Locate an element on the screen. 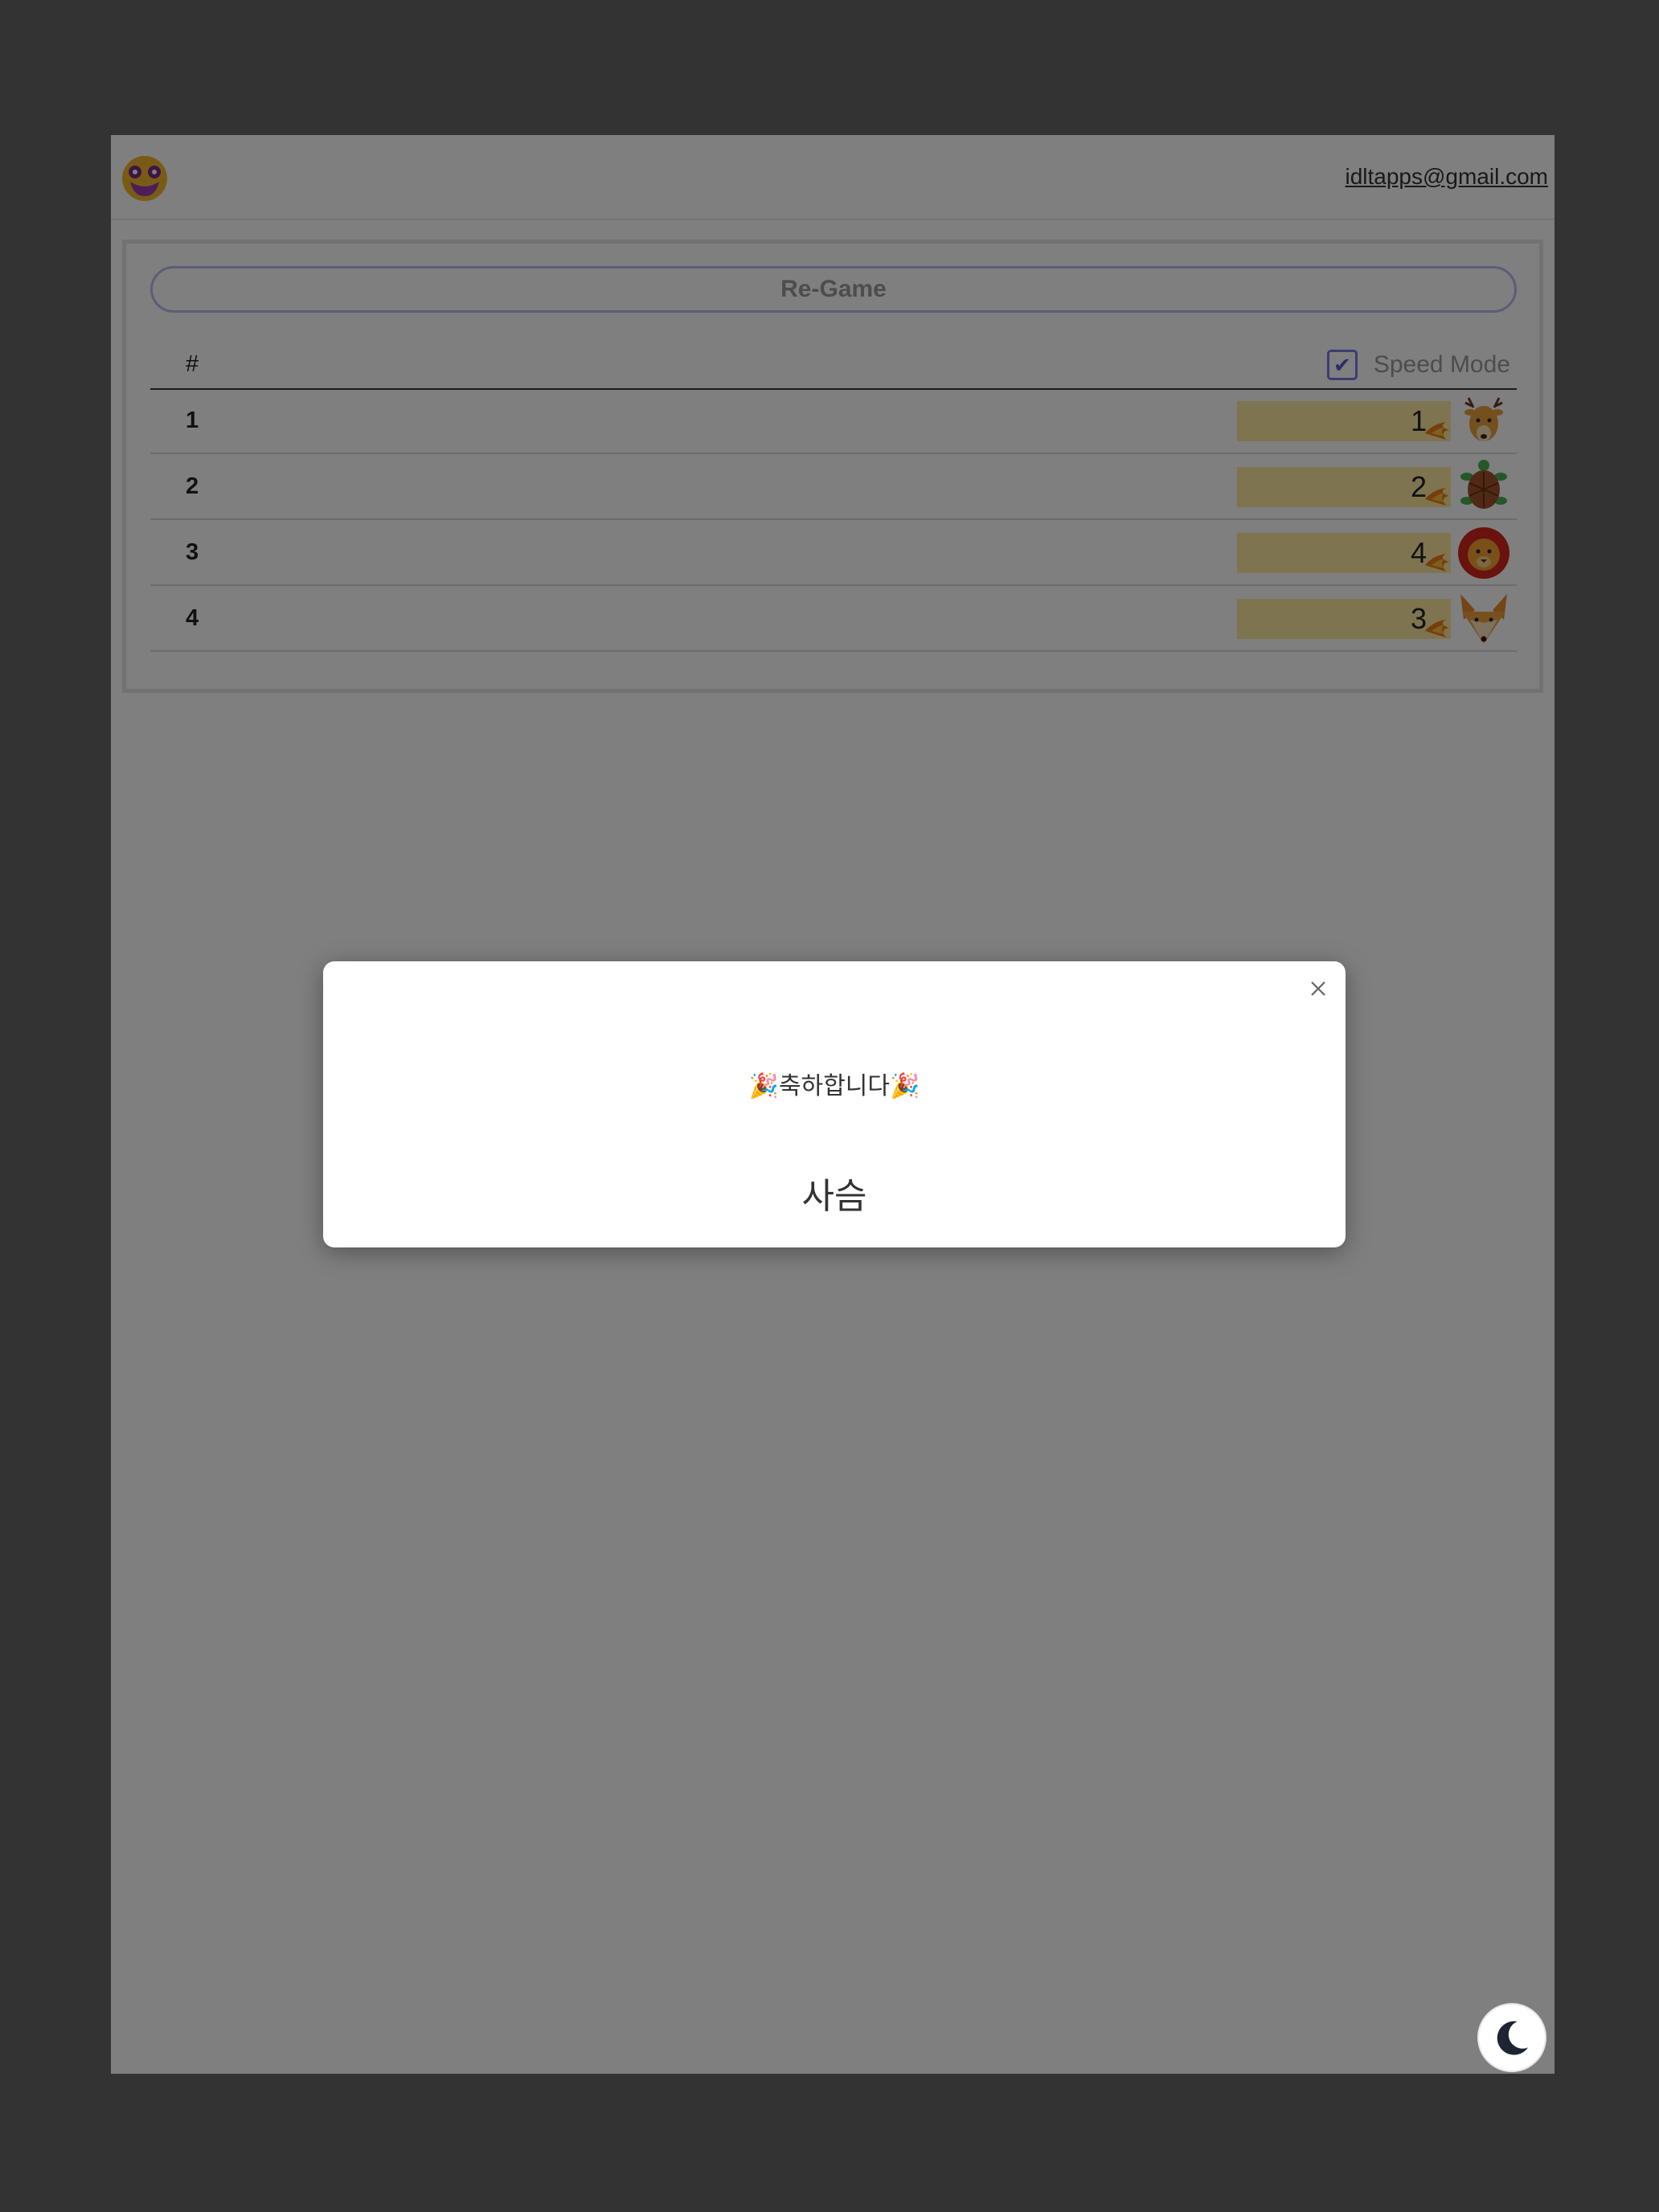 This screenshot has width=1659, height=2212. result-modal: 🎉축하합니다🎉 사슴 is located at coordinates (834, 1104).